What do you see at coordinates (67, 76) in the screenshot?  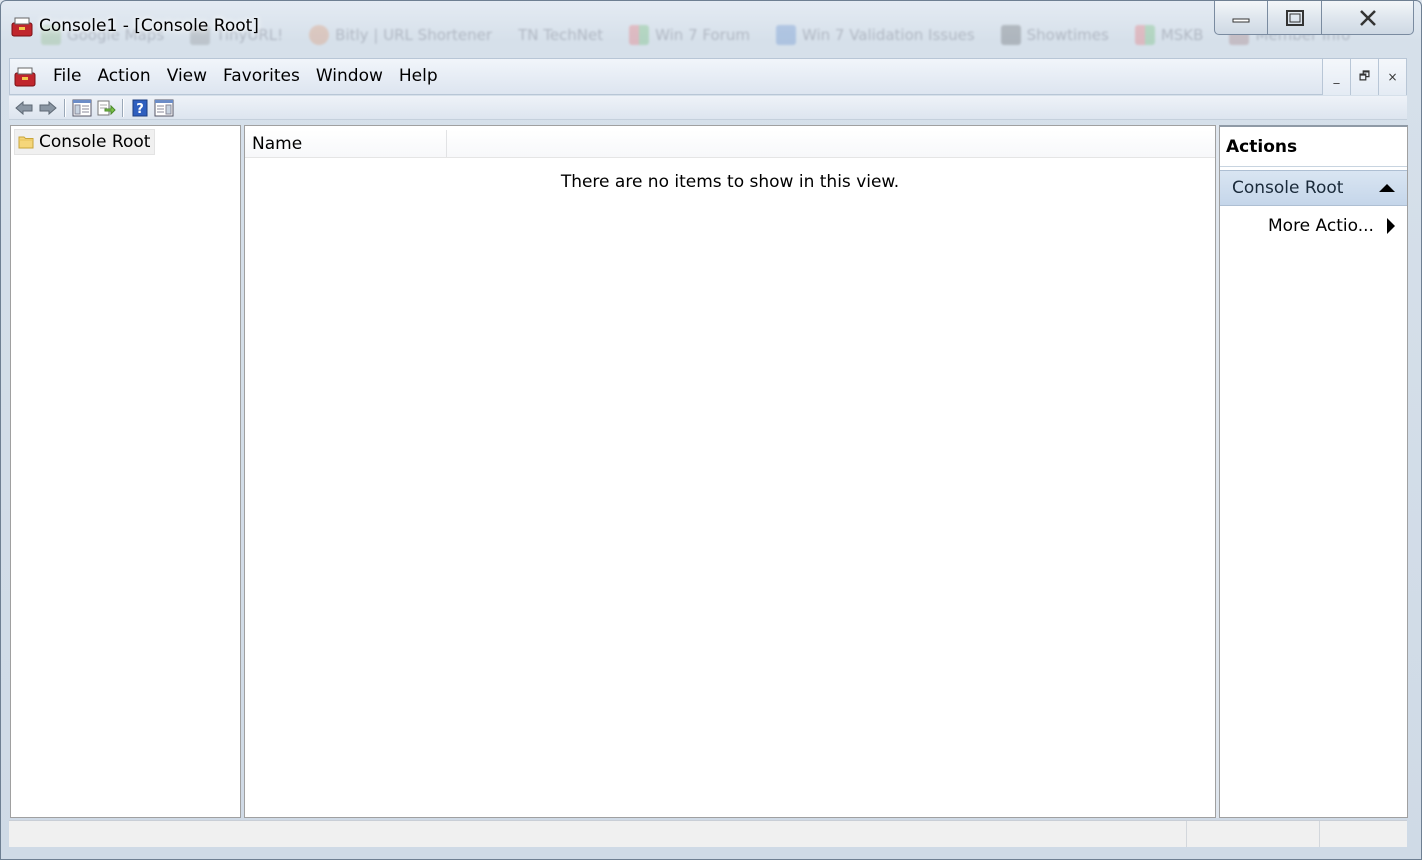 I see `menu-file: File` at bounding box center [67, 76].